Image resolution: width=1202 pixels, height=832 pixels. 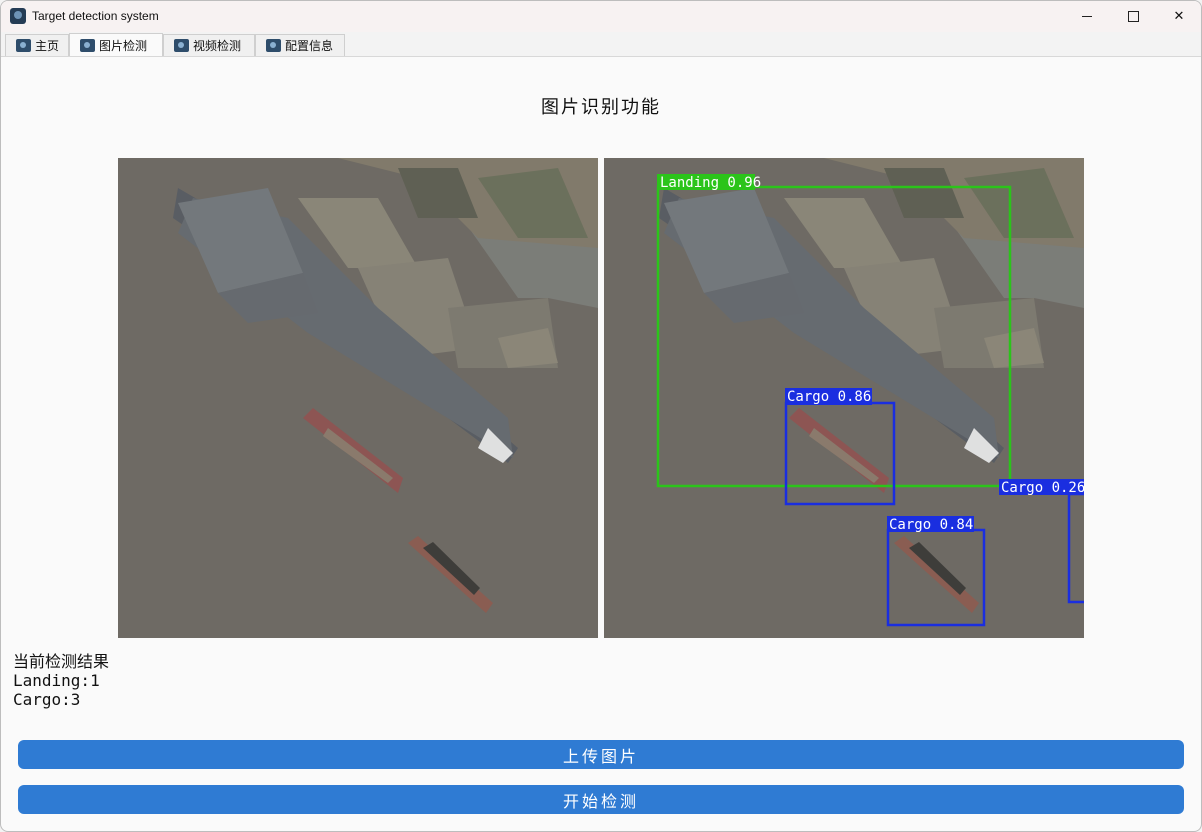 What do you see at coordinates (1087, 16) in the screenshot?
I see `minimize-button` at bounding box center [1087, 16].